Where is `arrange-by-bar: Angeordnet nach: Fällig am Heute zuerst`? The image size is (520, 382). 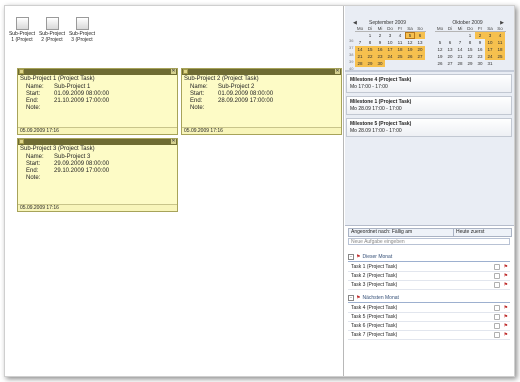 arrange-by-bar: Angeordnet nach: Fällig am Heute zuerst is located at coordinates (430, 232).